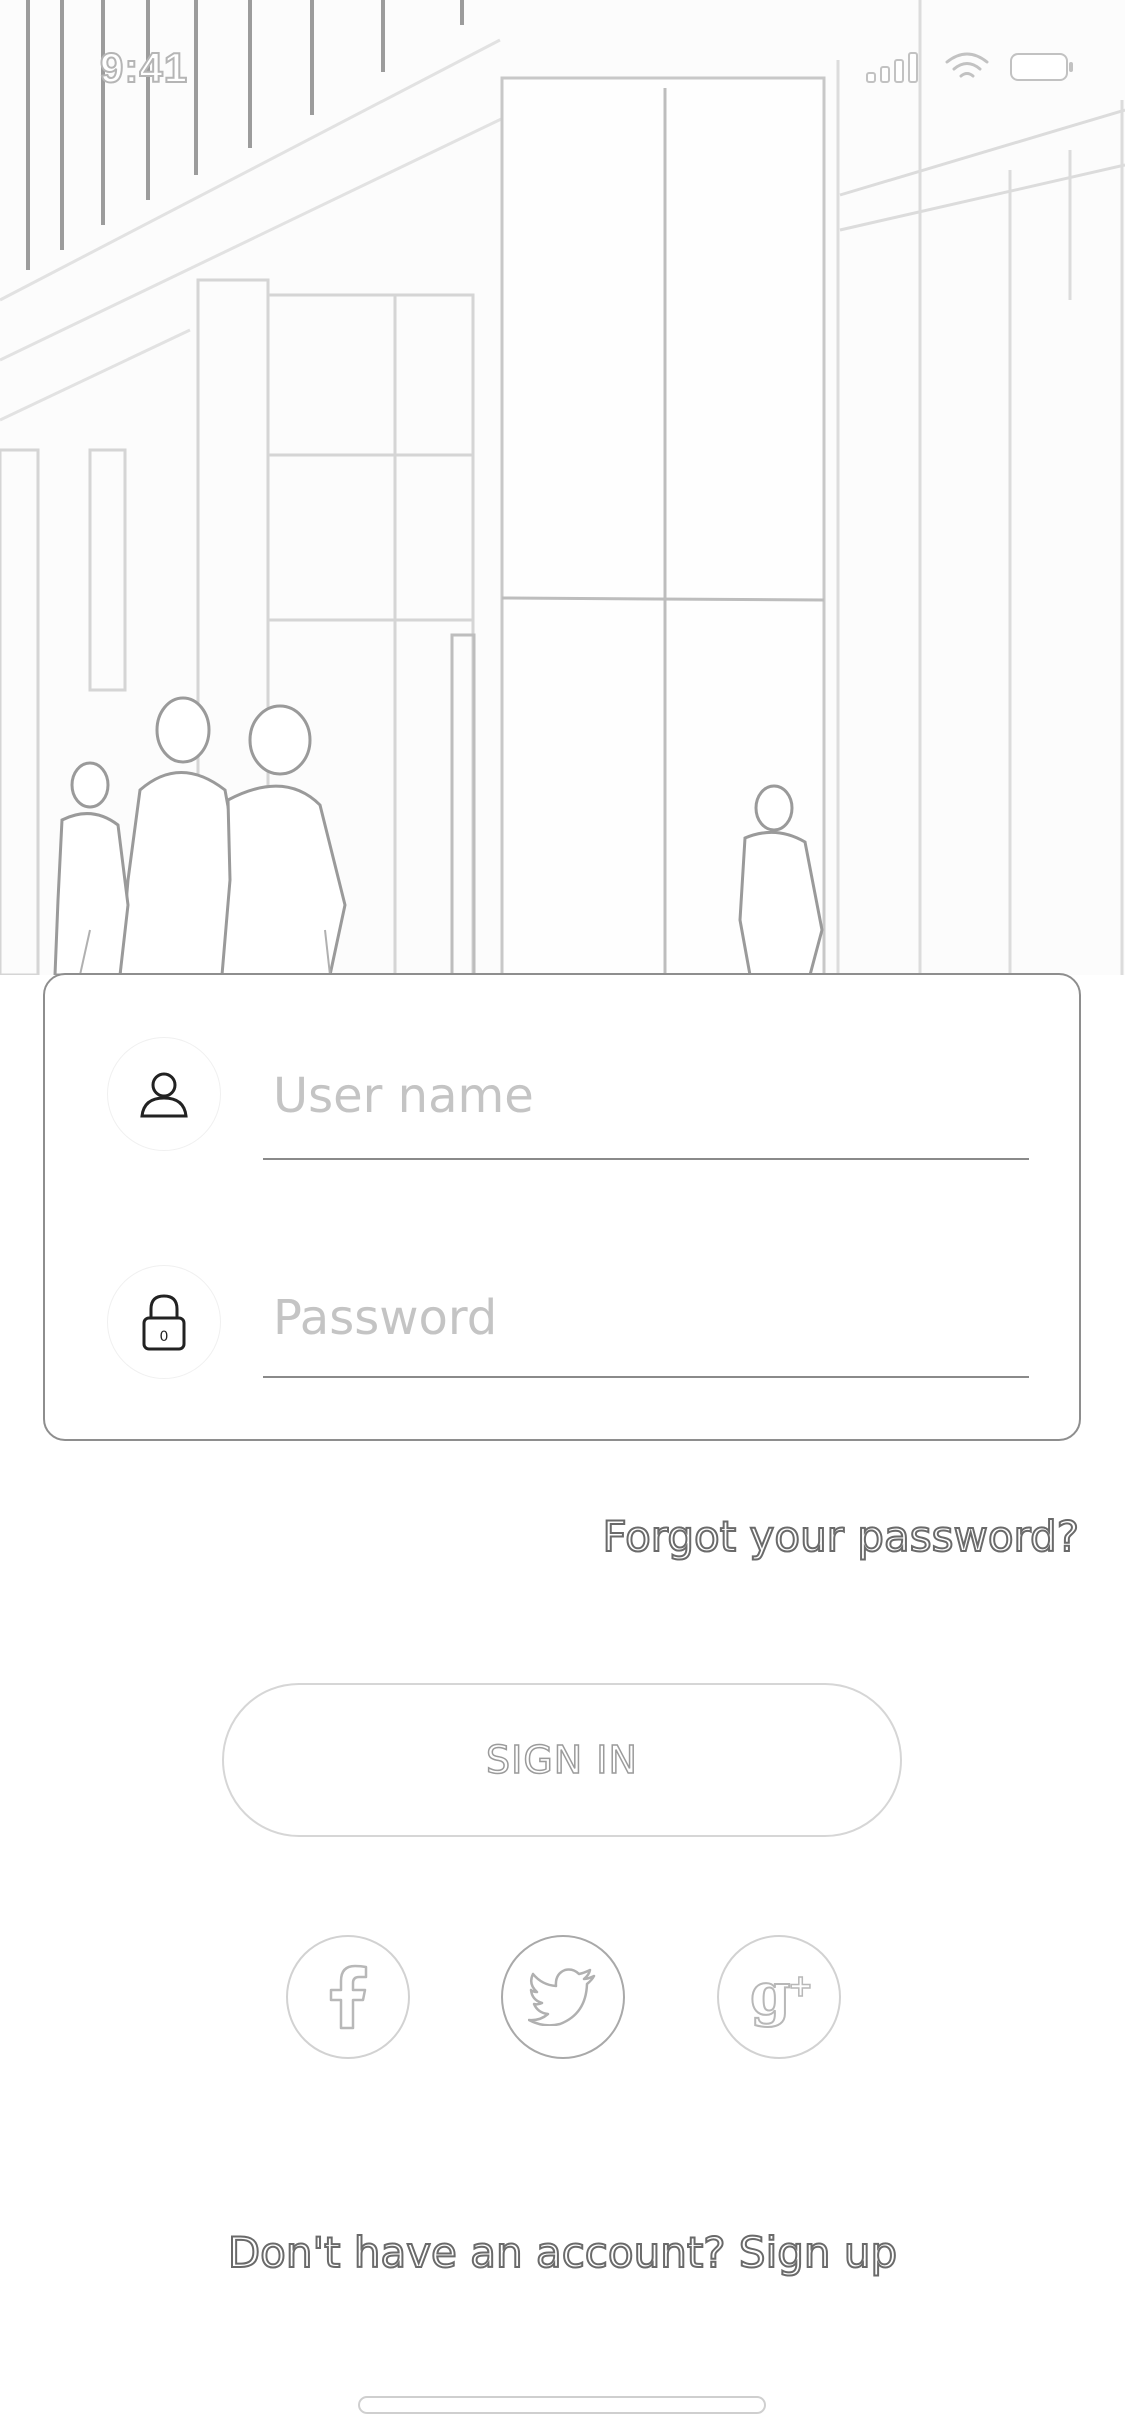  I want to click on status-icons, so click(970, 67).